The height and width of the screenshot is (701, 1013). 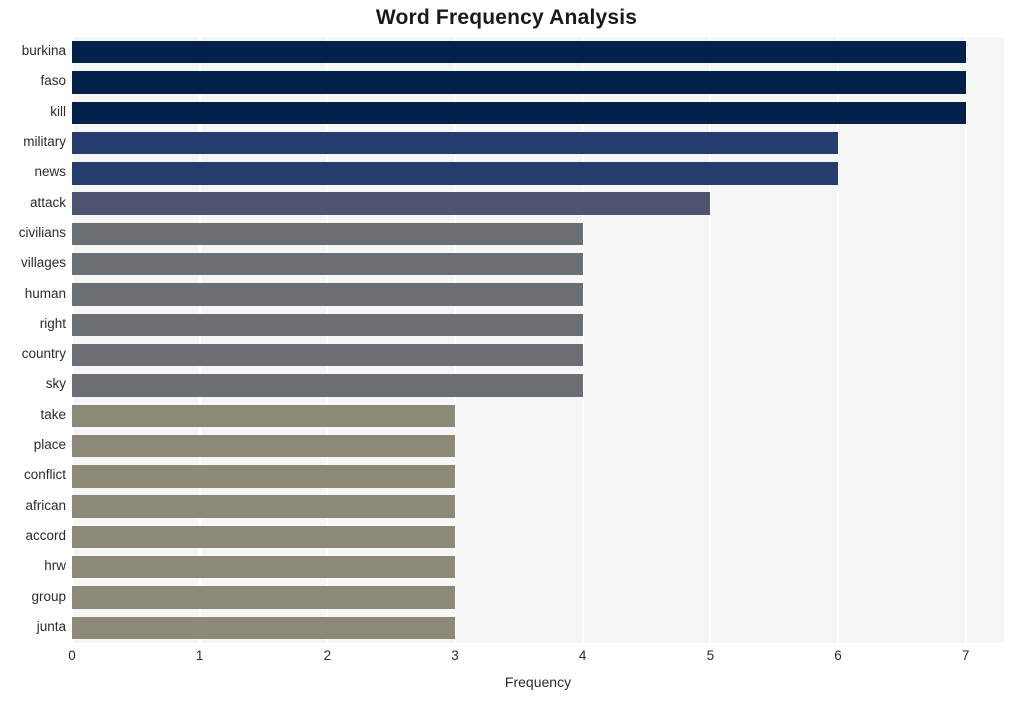 What do you see at coordinates (536, 658) in the screenshot?
I see `x-axis-ticks: 0 1 2 3 4 5 6 7` at bounding box center [536, 658].